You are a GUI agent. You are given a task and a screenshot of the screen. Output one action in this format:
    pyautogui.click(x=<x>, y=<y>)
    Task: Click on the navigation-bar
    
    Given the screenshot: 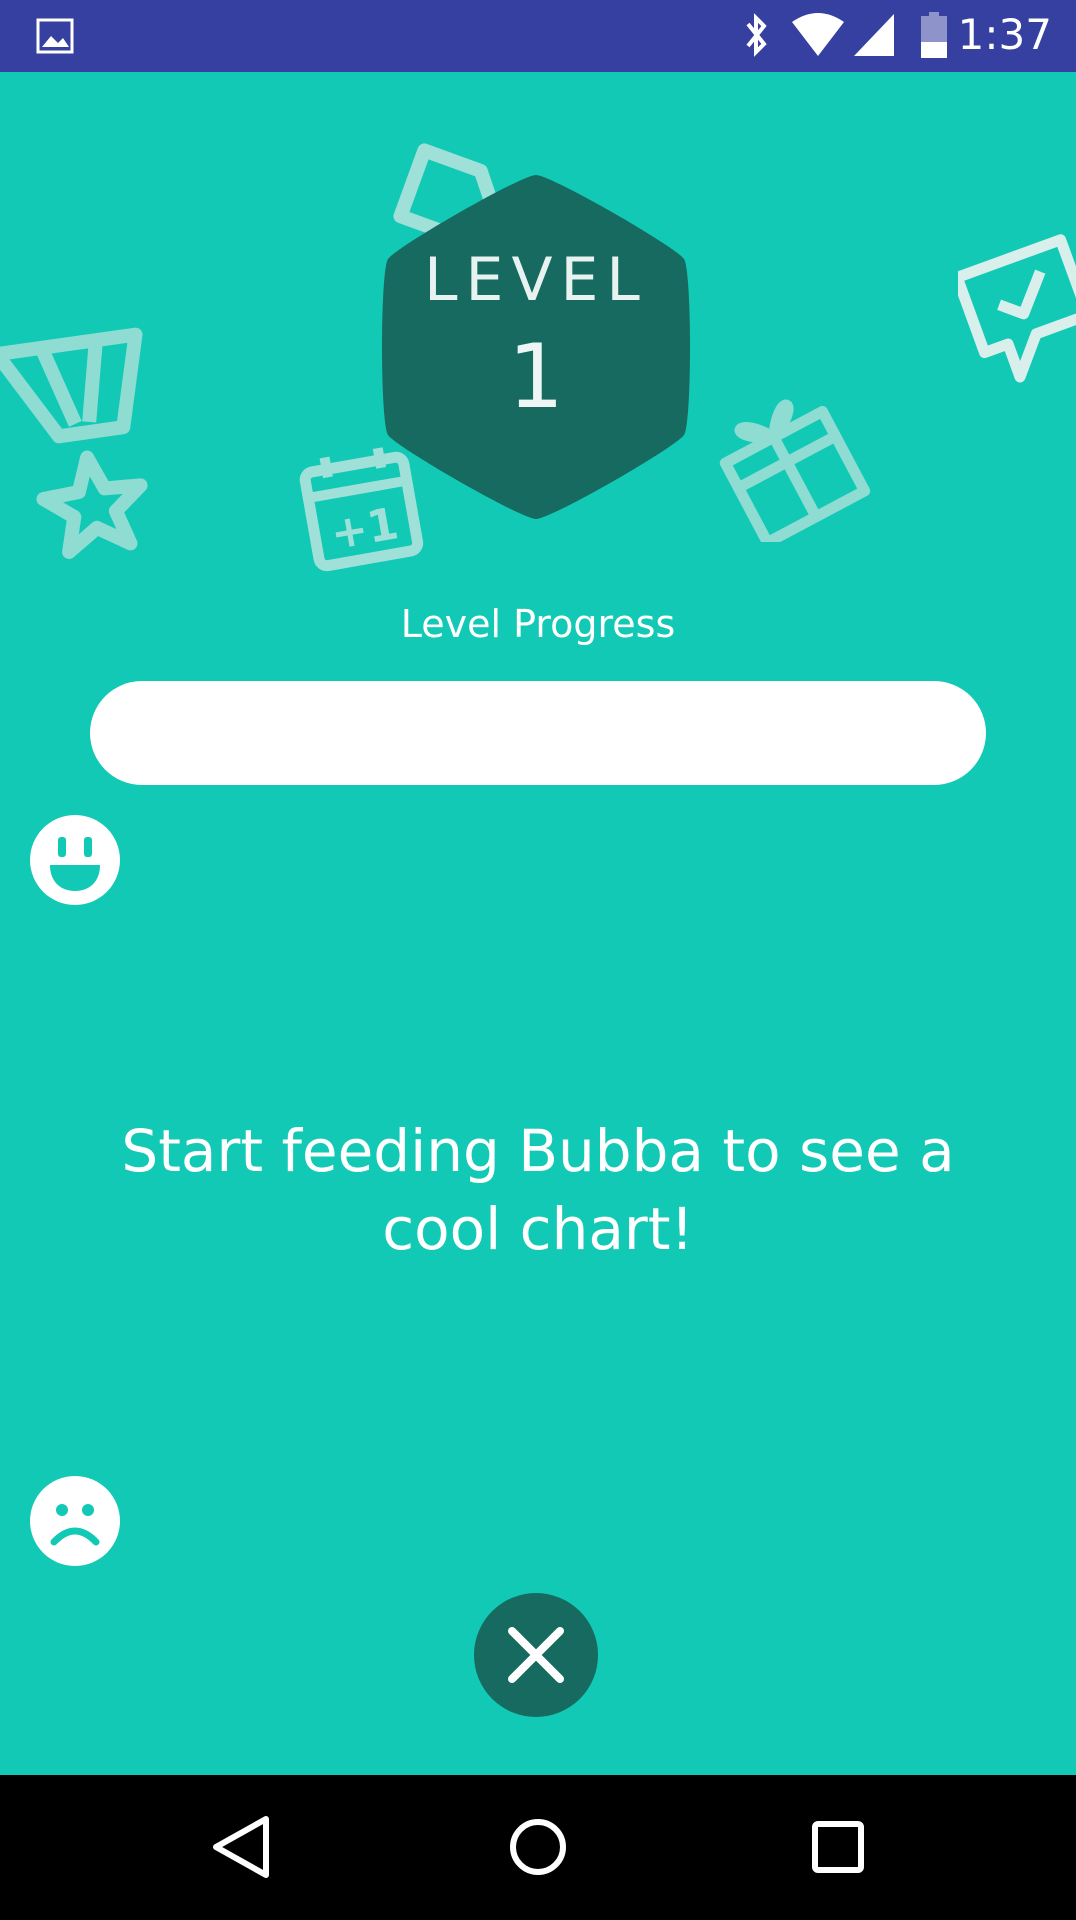 What is the action you would take?
    pyautogui.click(x=538, y=1847)
    